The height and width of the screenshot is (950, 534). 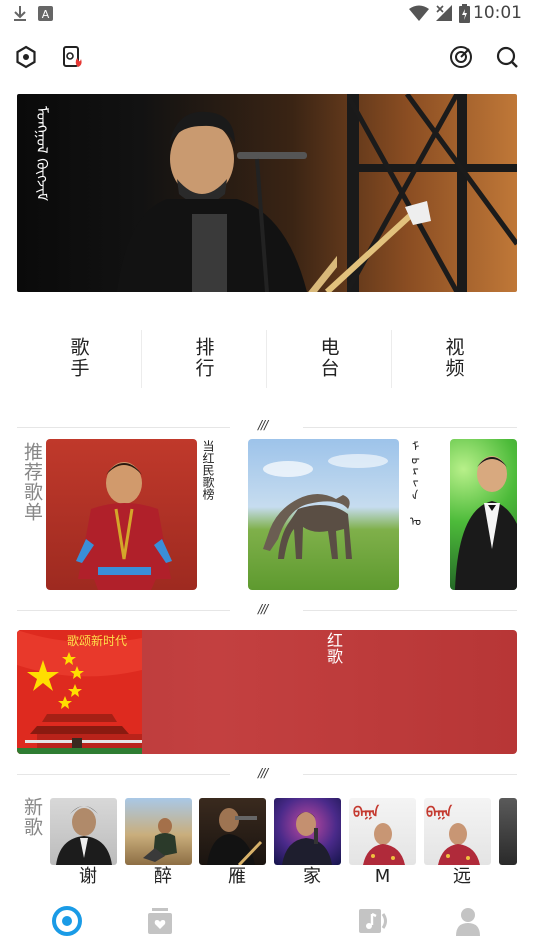 What do you see at coordinates (497, 13) in the screenshot?
I see `status-time: 10:01` at bounding box center [497, 13].